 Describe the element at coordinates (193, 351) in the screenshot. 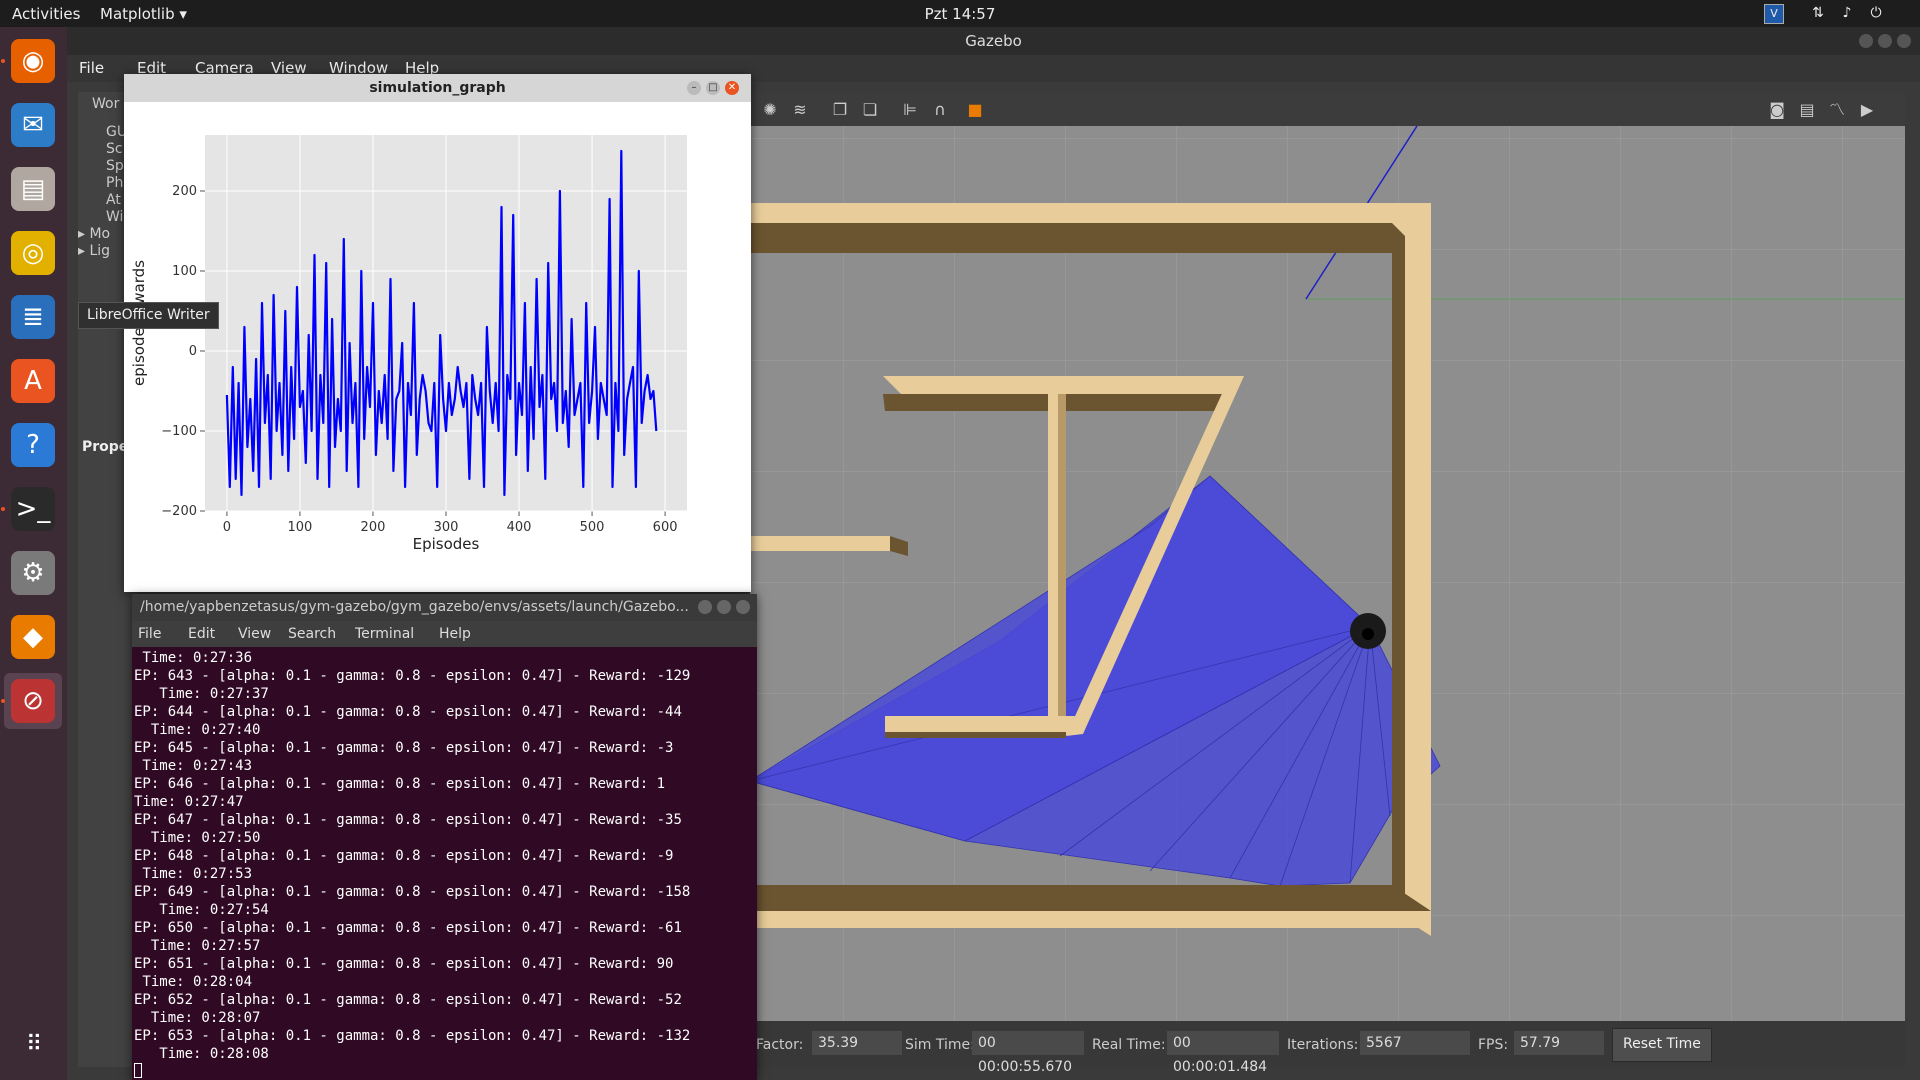

I see `y-tick-label: 0` at that location.